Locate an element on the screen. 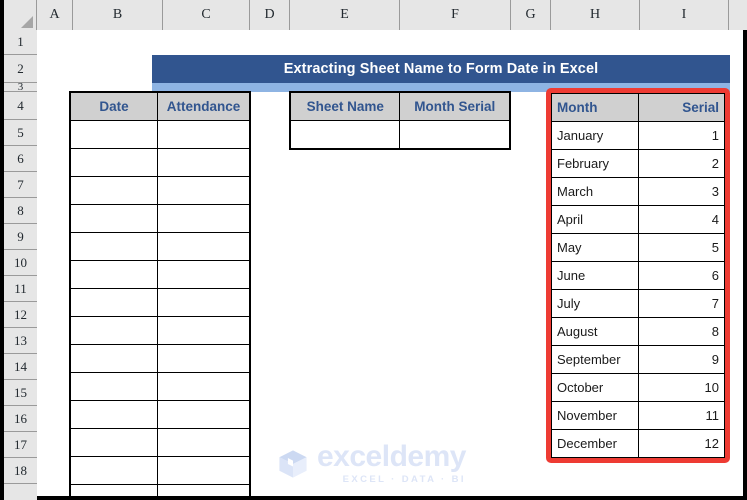 This screenshot has height=500, width=747. cell-month-serial is located at coordinates (454, 134).